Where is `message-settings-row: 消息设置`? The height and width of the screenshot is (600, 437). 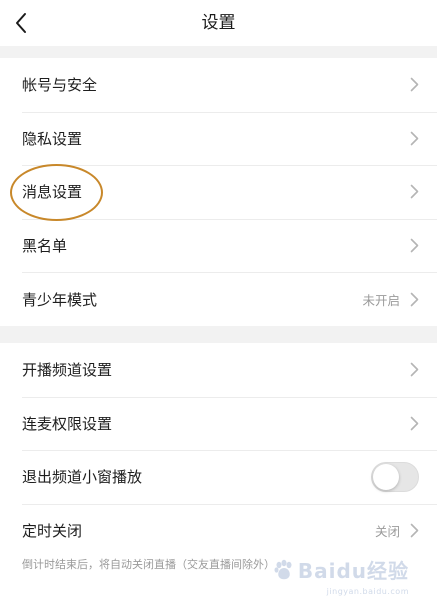 message-settings-row: 消息设置 is located at coordinates (218, 192).